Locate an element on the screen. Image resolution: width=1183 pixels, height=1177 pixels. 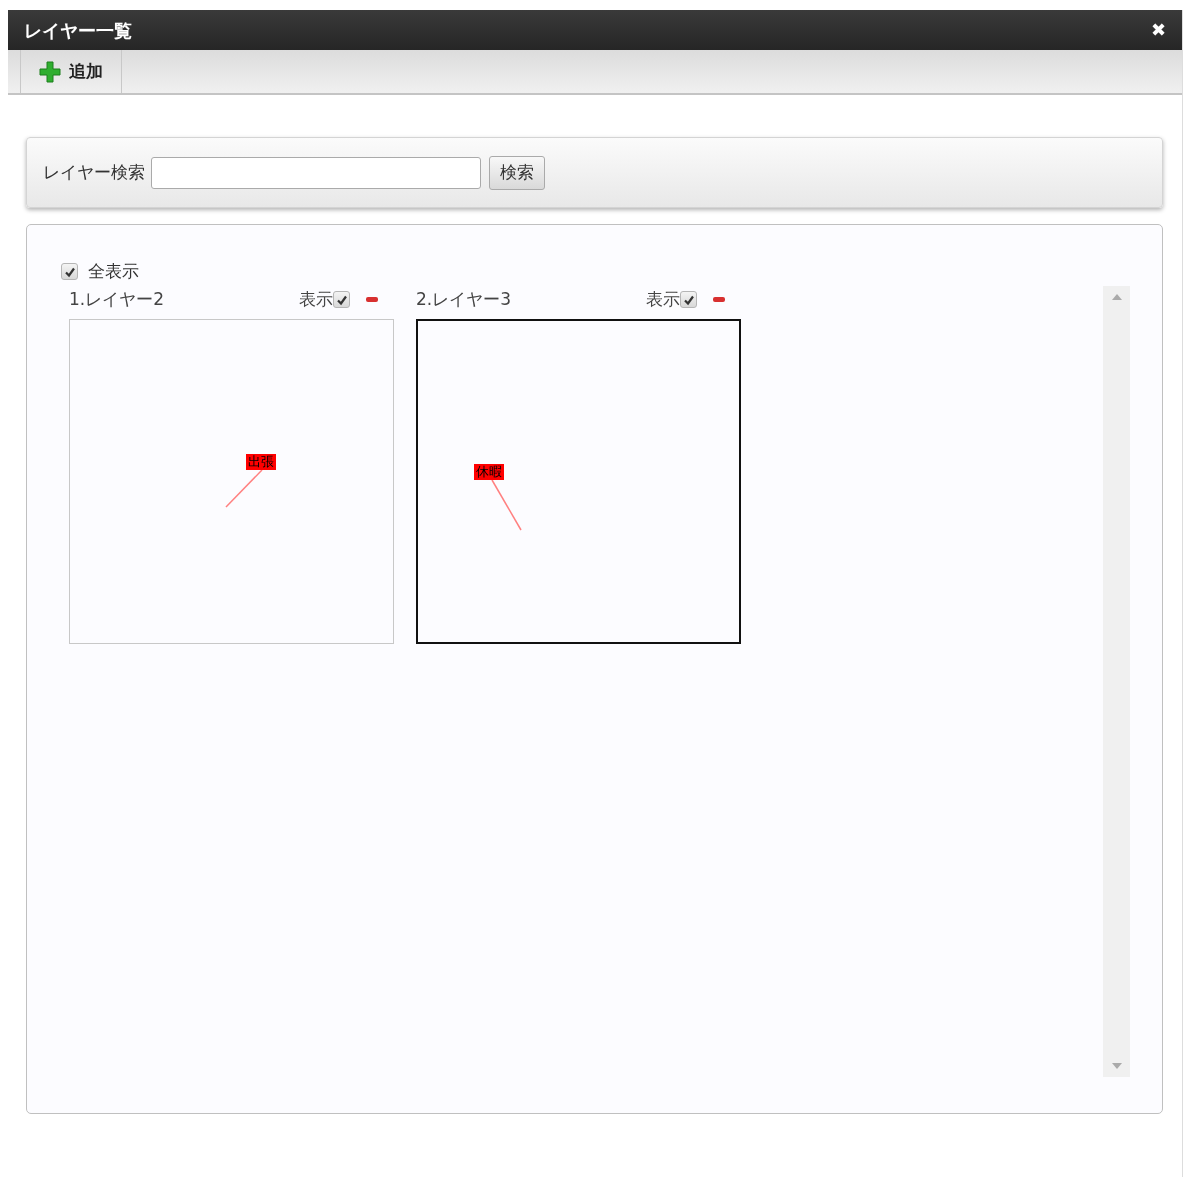
search-field is located at coordinates (316, 172).